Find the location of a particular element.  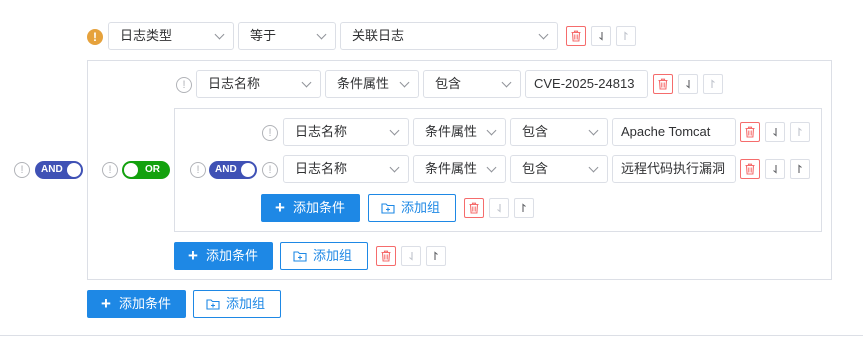

value-input: Apache Tomcat is located at coordinates (674, 132).